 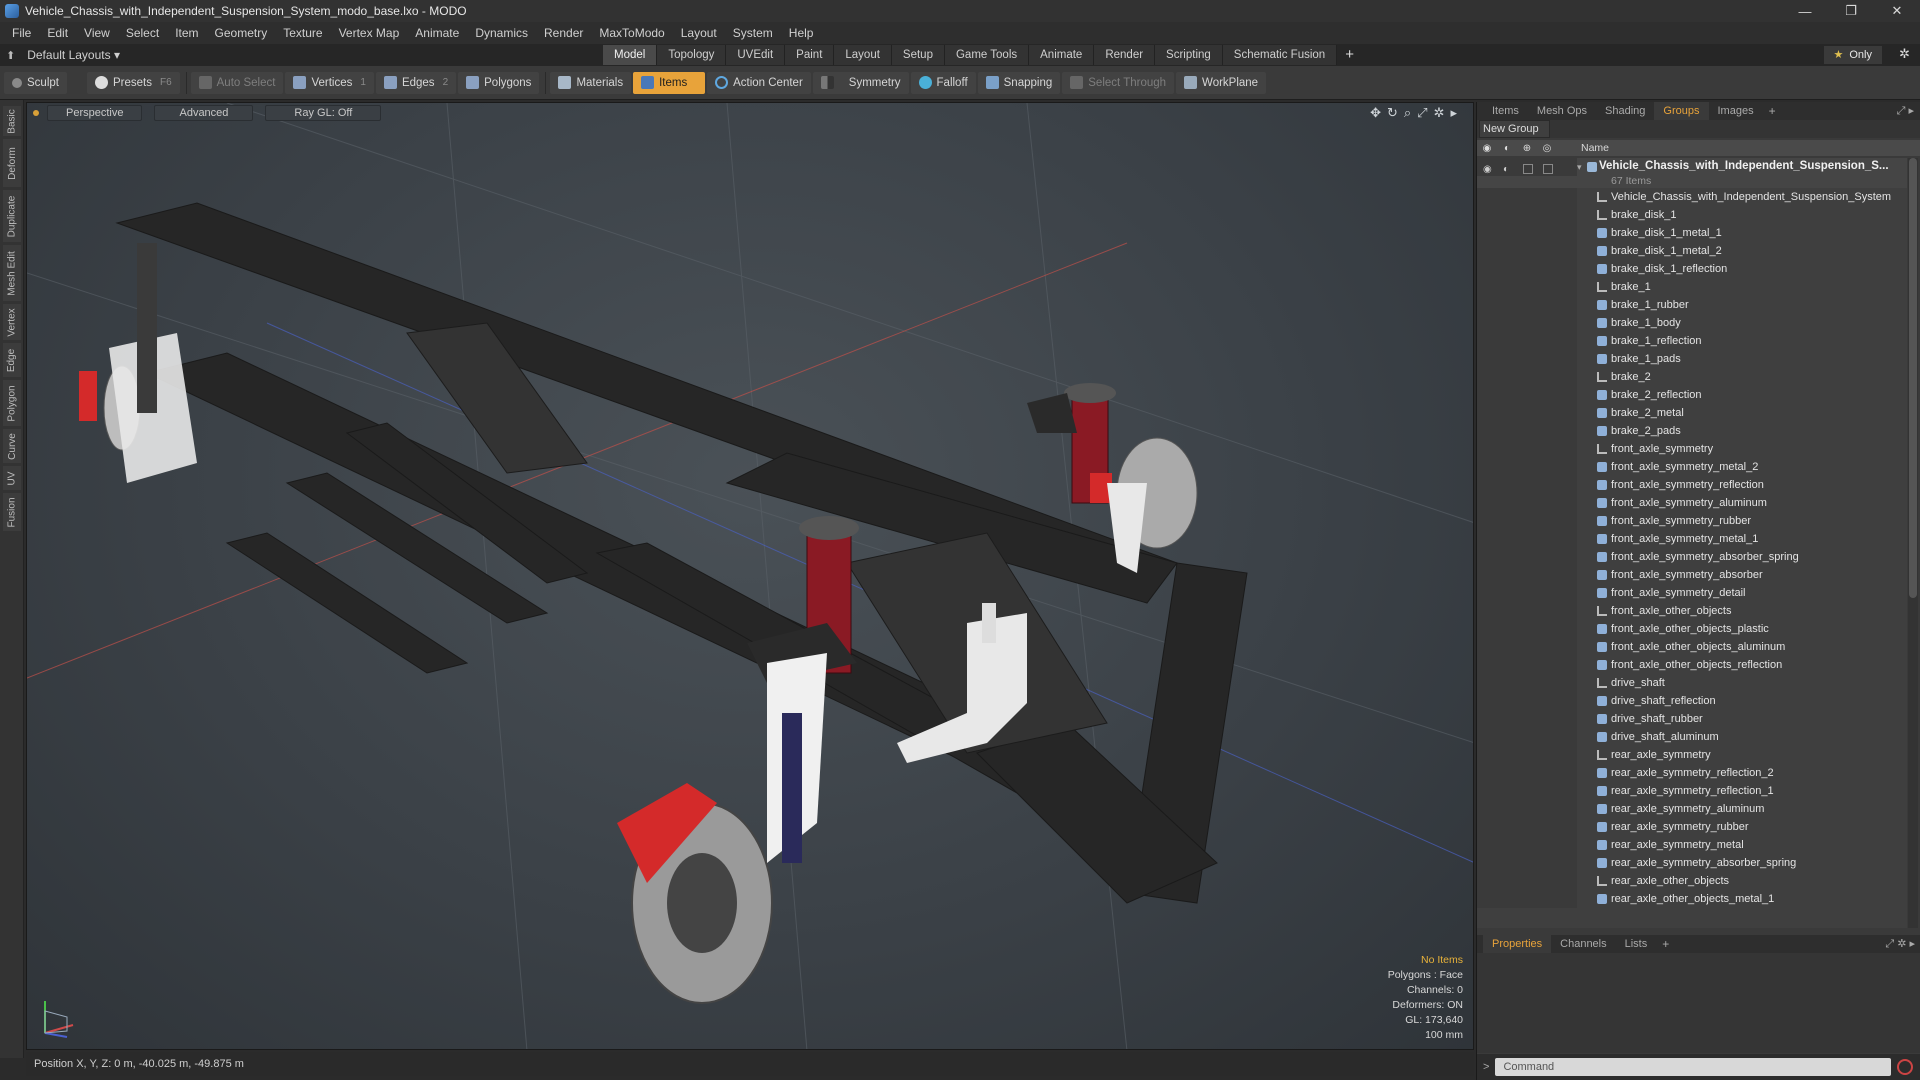 I want to click on visibility-column-icon: ◉, so click(x=1487, y=148).